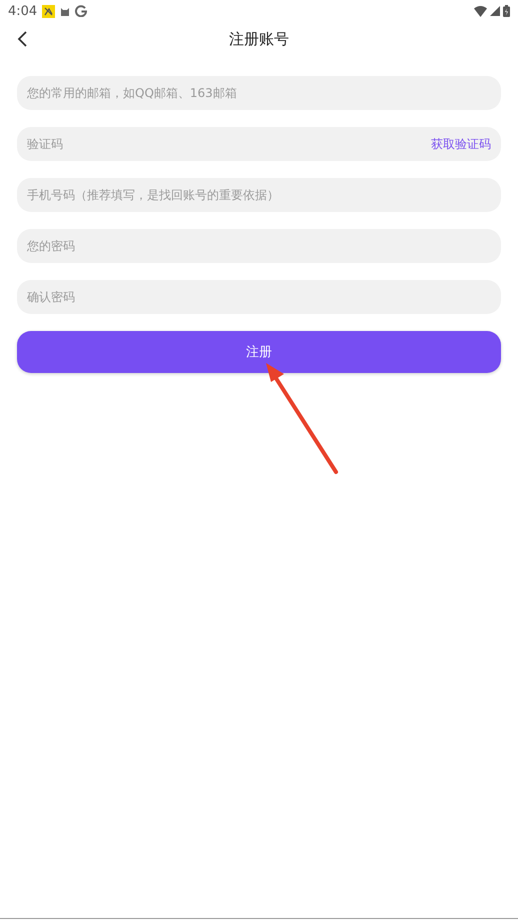 Image resolution: width=518 pixels, height=921 pixels. Describe the element at coordinates (480, 11) in the screenshot. I see `wifi-icon` at that location.